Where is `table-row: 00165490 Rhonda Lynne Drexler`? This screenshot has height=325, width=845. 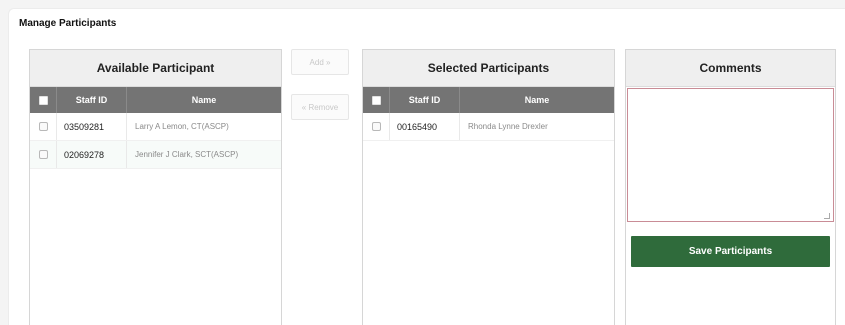 table-row: 00165490 Rhonda Lynne Drexler is located at coordinates (488, 127).